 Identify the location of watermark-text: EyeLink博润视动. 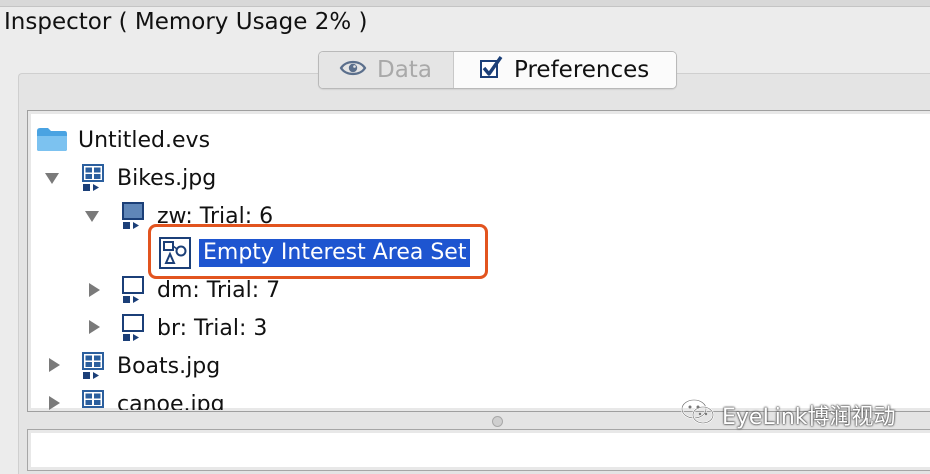
(809, 417).